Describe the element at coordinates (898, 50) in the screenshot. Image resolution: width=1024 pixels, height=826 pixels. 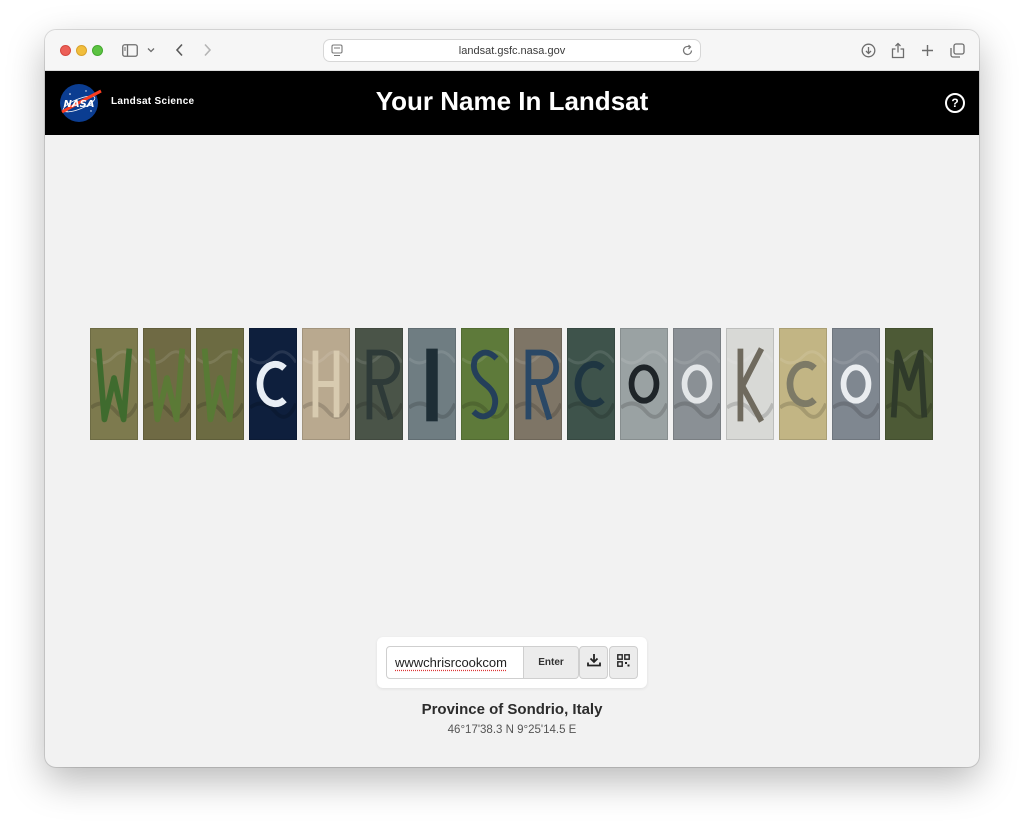
I see `share-icon` at that location.